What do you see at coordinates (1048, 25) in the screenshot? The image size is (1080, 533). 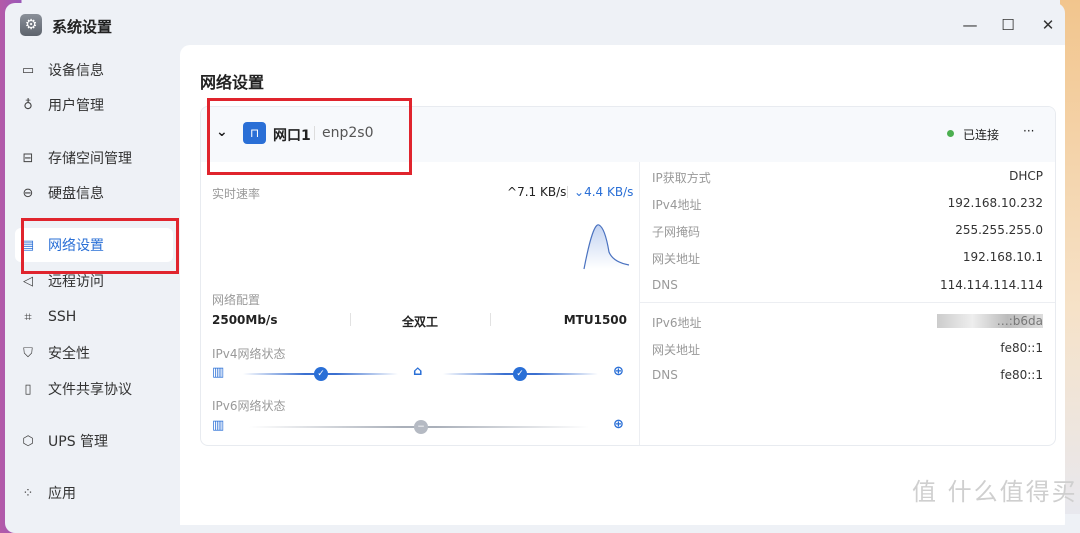 I see `close-button: ✕` at bounding box center [1048, 25].